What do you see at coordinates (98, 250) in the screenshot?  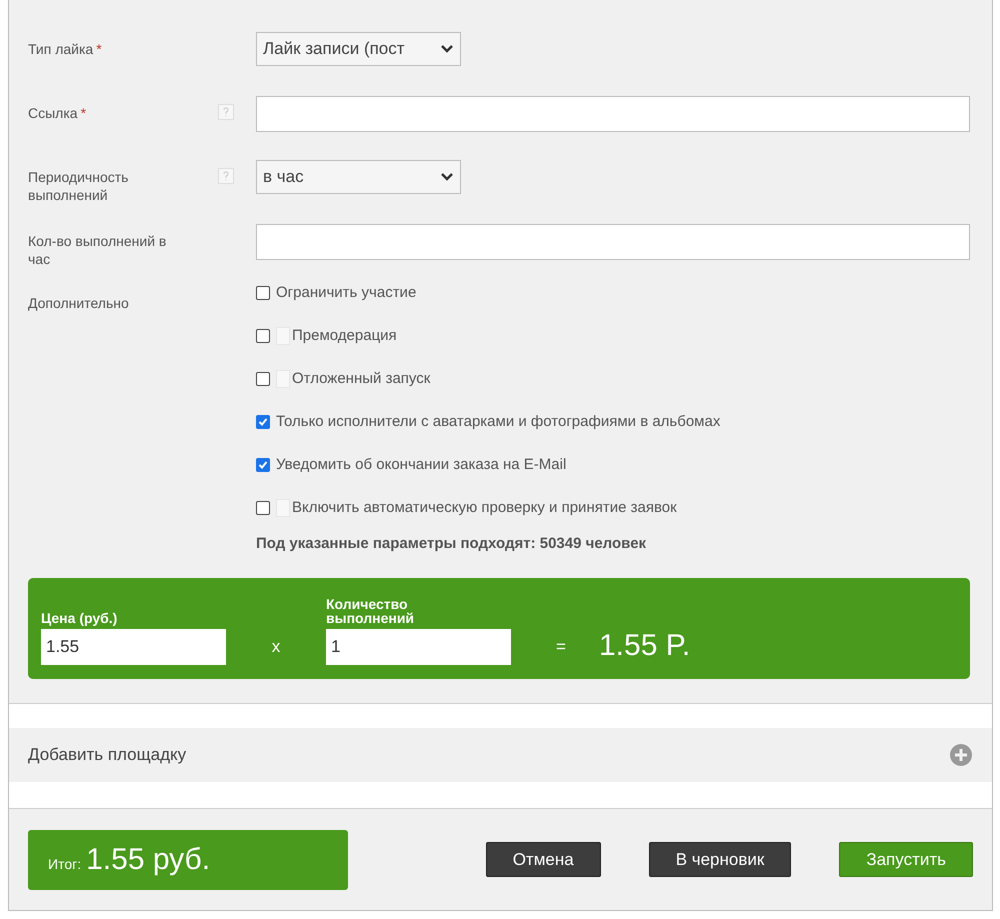 I see `field-label: Кол-во выполнений в час` at bounding box center [98, 250].